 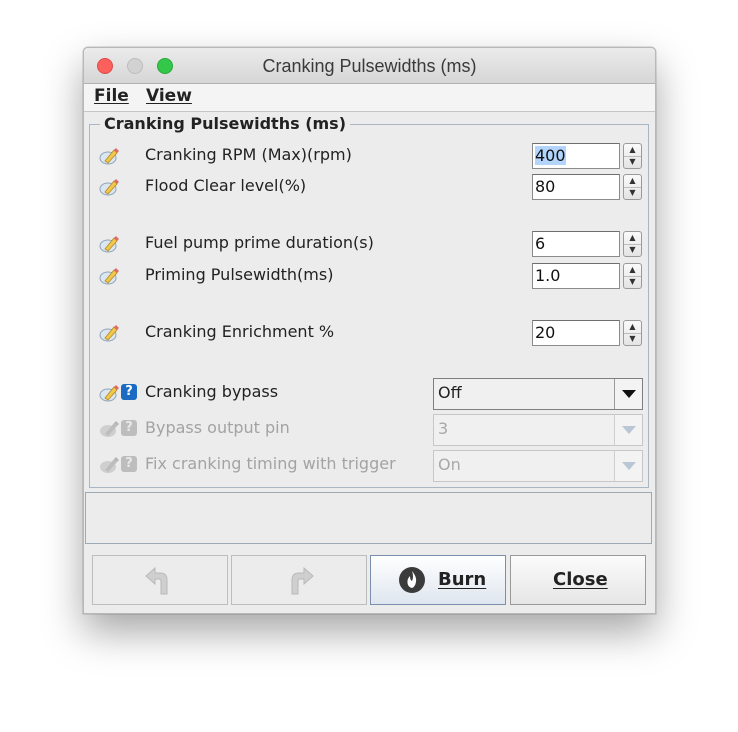 I want to click on field-row-cranking-rpm: Cranking RPM (Max)(rpm) 400 ▲ ▼, so click(x=369, y=156).